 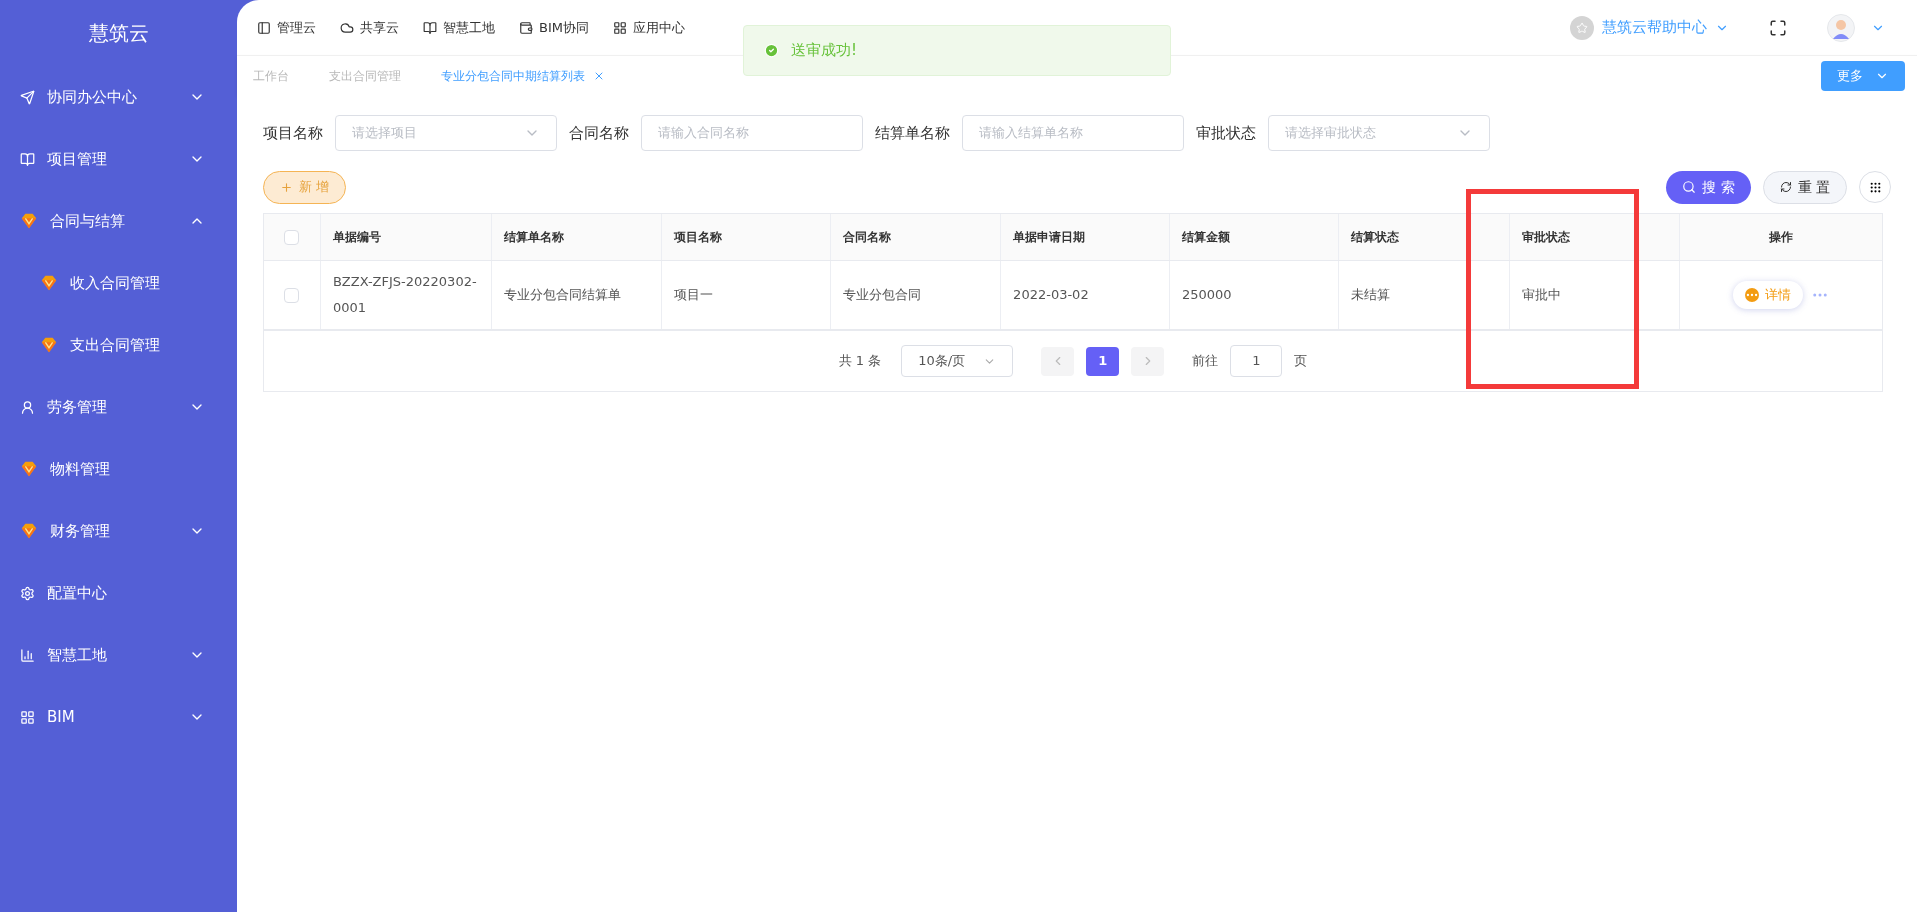 What do you see at coordinates (27, 97) in the screenshot?
I see `send-icon` at bounding box center [27, 97].